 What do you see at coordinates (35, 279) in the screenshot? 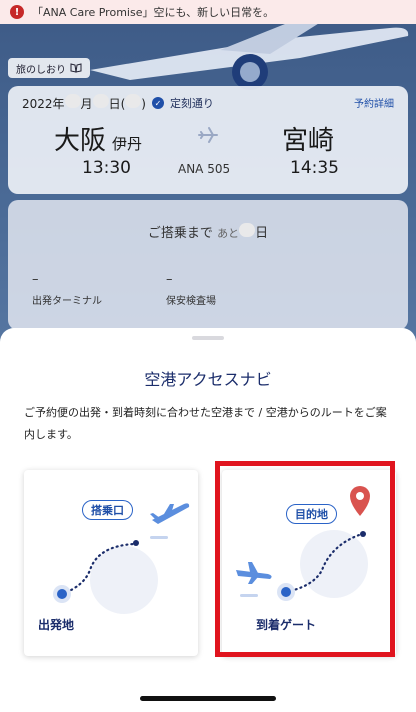
I see `terminal-value: –` at bounding box center [35, 279].